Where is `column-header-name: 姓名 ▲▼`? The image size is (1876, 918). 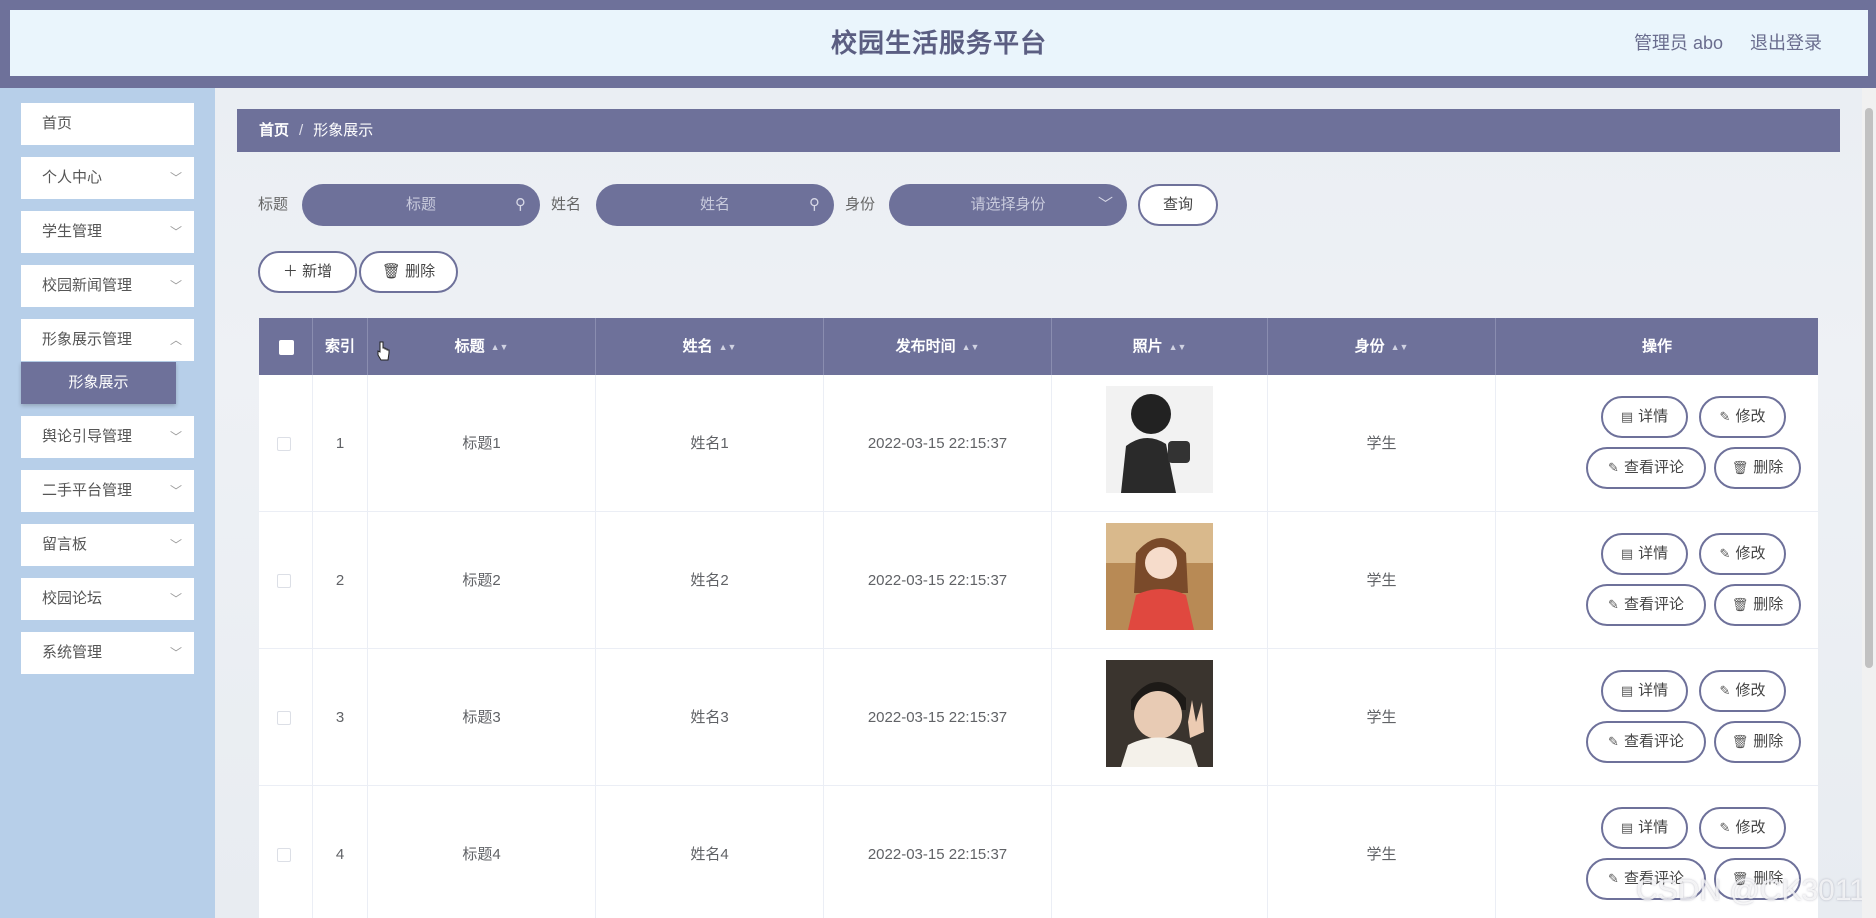
column-header-name: 姓名 ▲▼ is located at coordinates (710, 346).